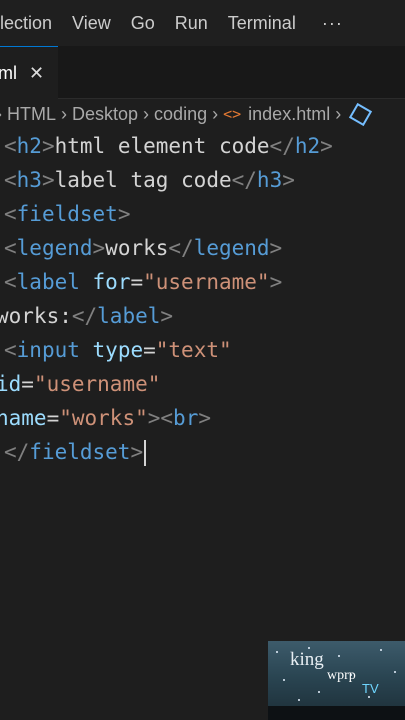  What do you see at coordinates (105, 418) in the screenshot?
I see `code-line: name="works"><br>` at bounding box center [105, 418].